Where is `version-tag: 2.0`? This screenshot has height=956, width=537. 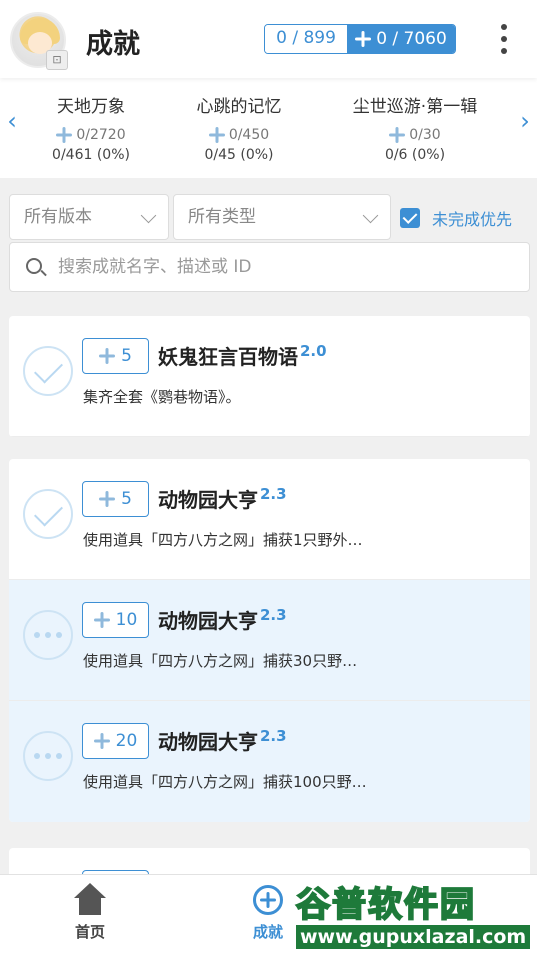 version-tag: 2.0 is located at coordinates (313, 351).